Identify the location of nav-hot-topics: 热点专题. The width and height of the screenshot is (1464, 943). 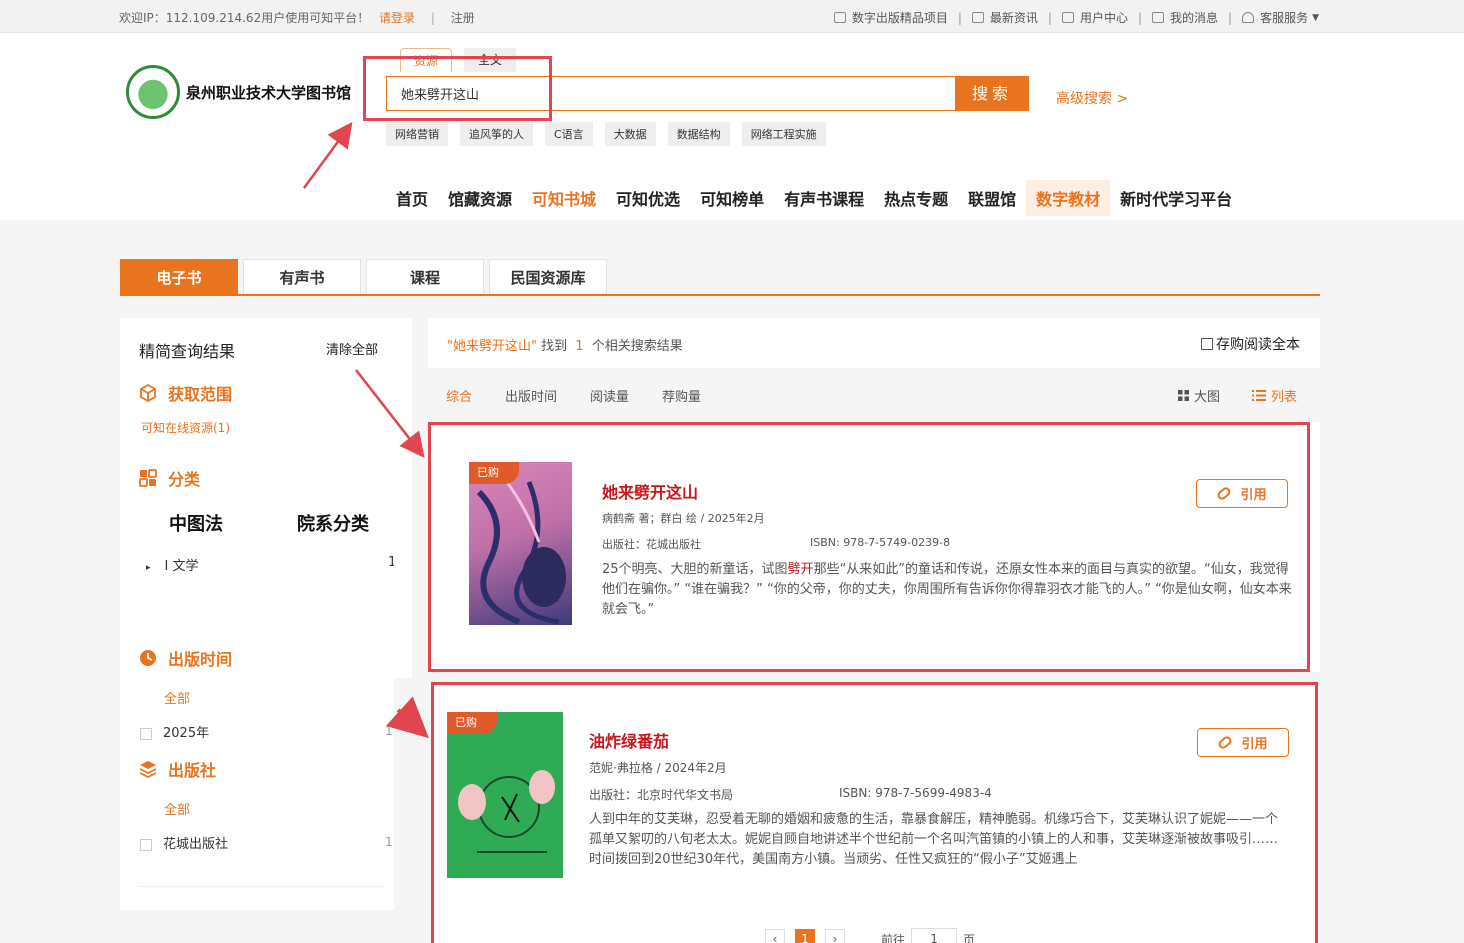
(916, 198).